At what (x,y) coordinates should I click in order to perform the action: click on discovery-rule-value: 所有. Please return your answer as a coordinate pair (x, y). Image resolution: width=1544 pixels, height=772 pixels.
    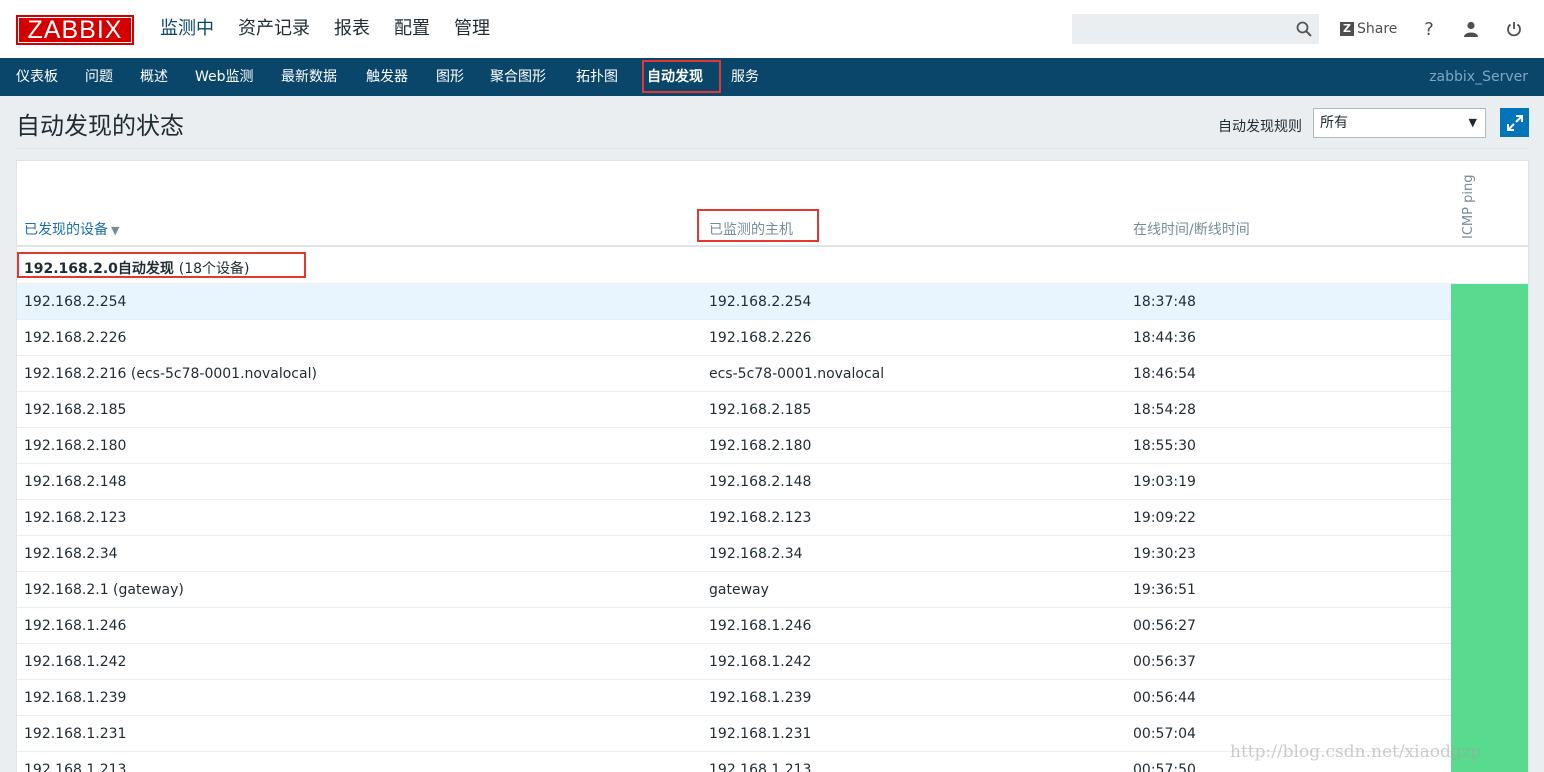
    Looking at the image, I should click on (1334, 123).